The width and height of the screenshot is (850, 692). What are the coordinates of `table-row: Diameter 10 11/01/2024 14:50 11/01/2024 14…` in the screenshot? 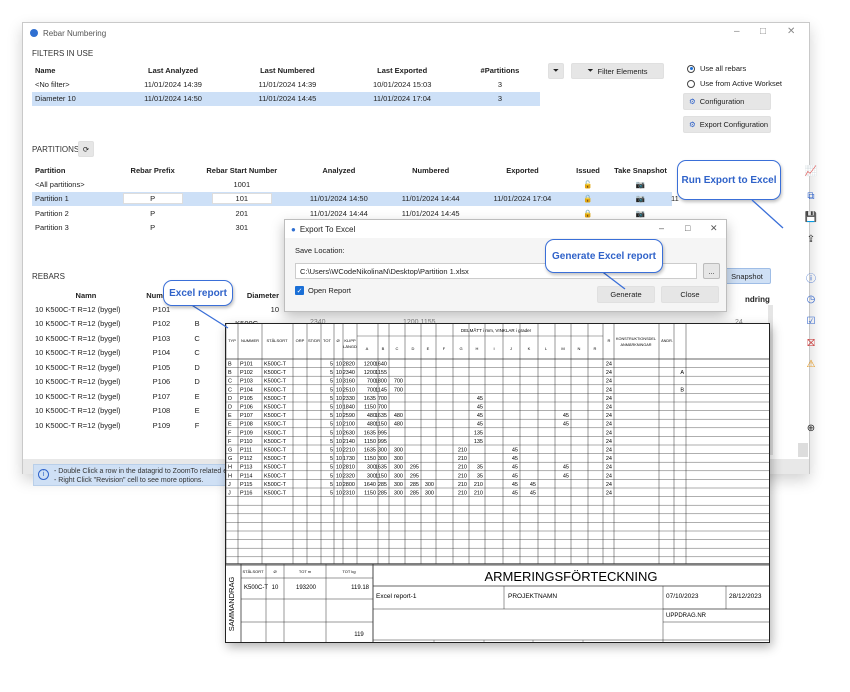 It's located at (286, 98).